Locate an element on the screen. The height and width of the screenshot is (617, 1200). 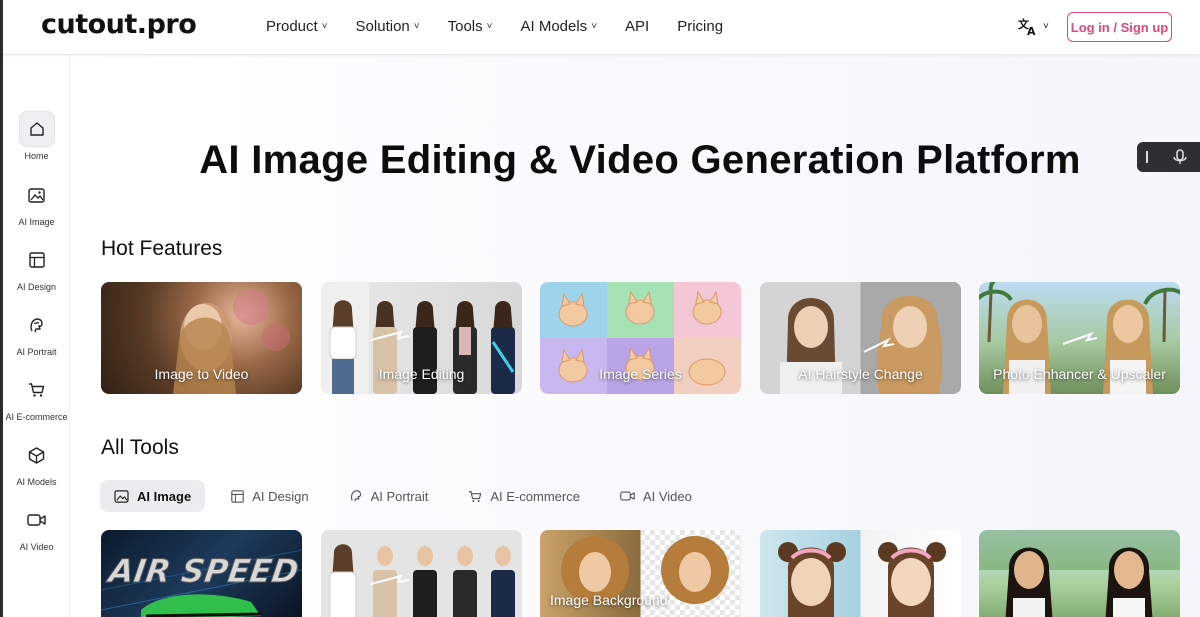
feature-card-image-editing: Image Editing is located at coordinates (421, 338).